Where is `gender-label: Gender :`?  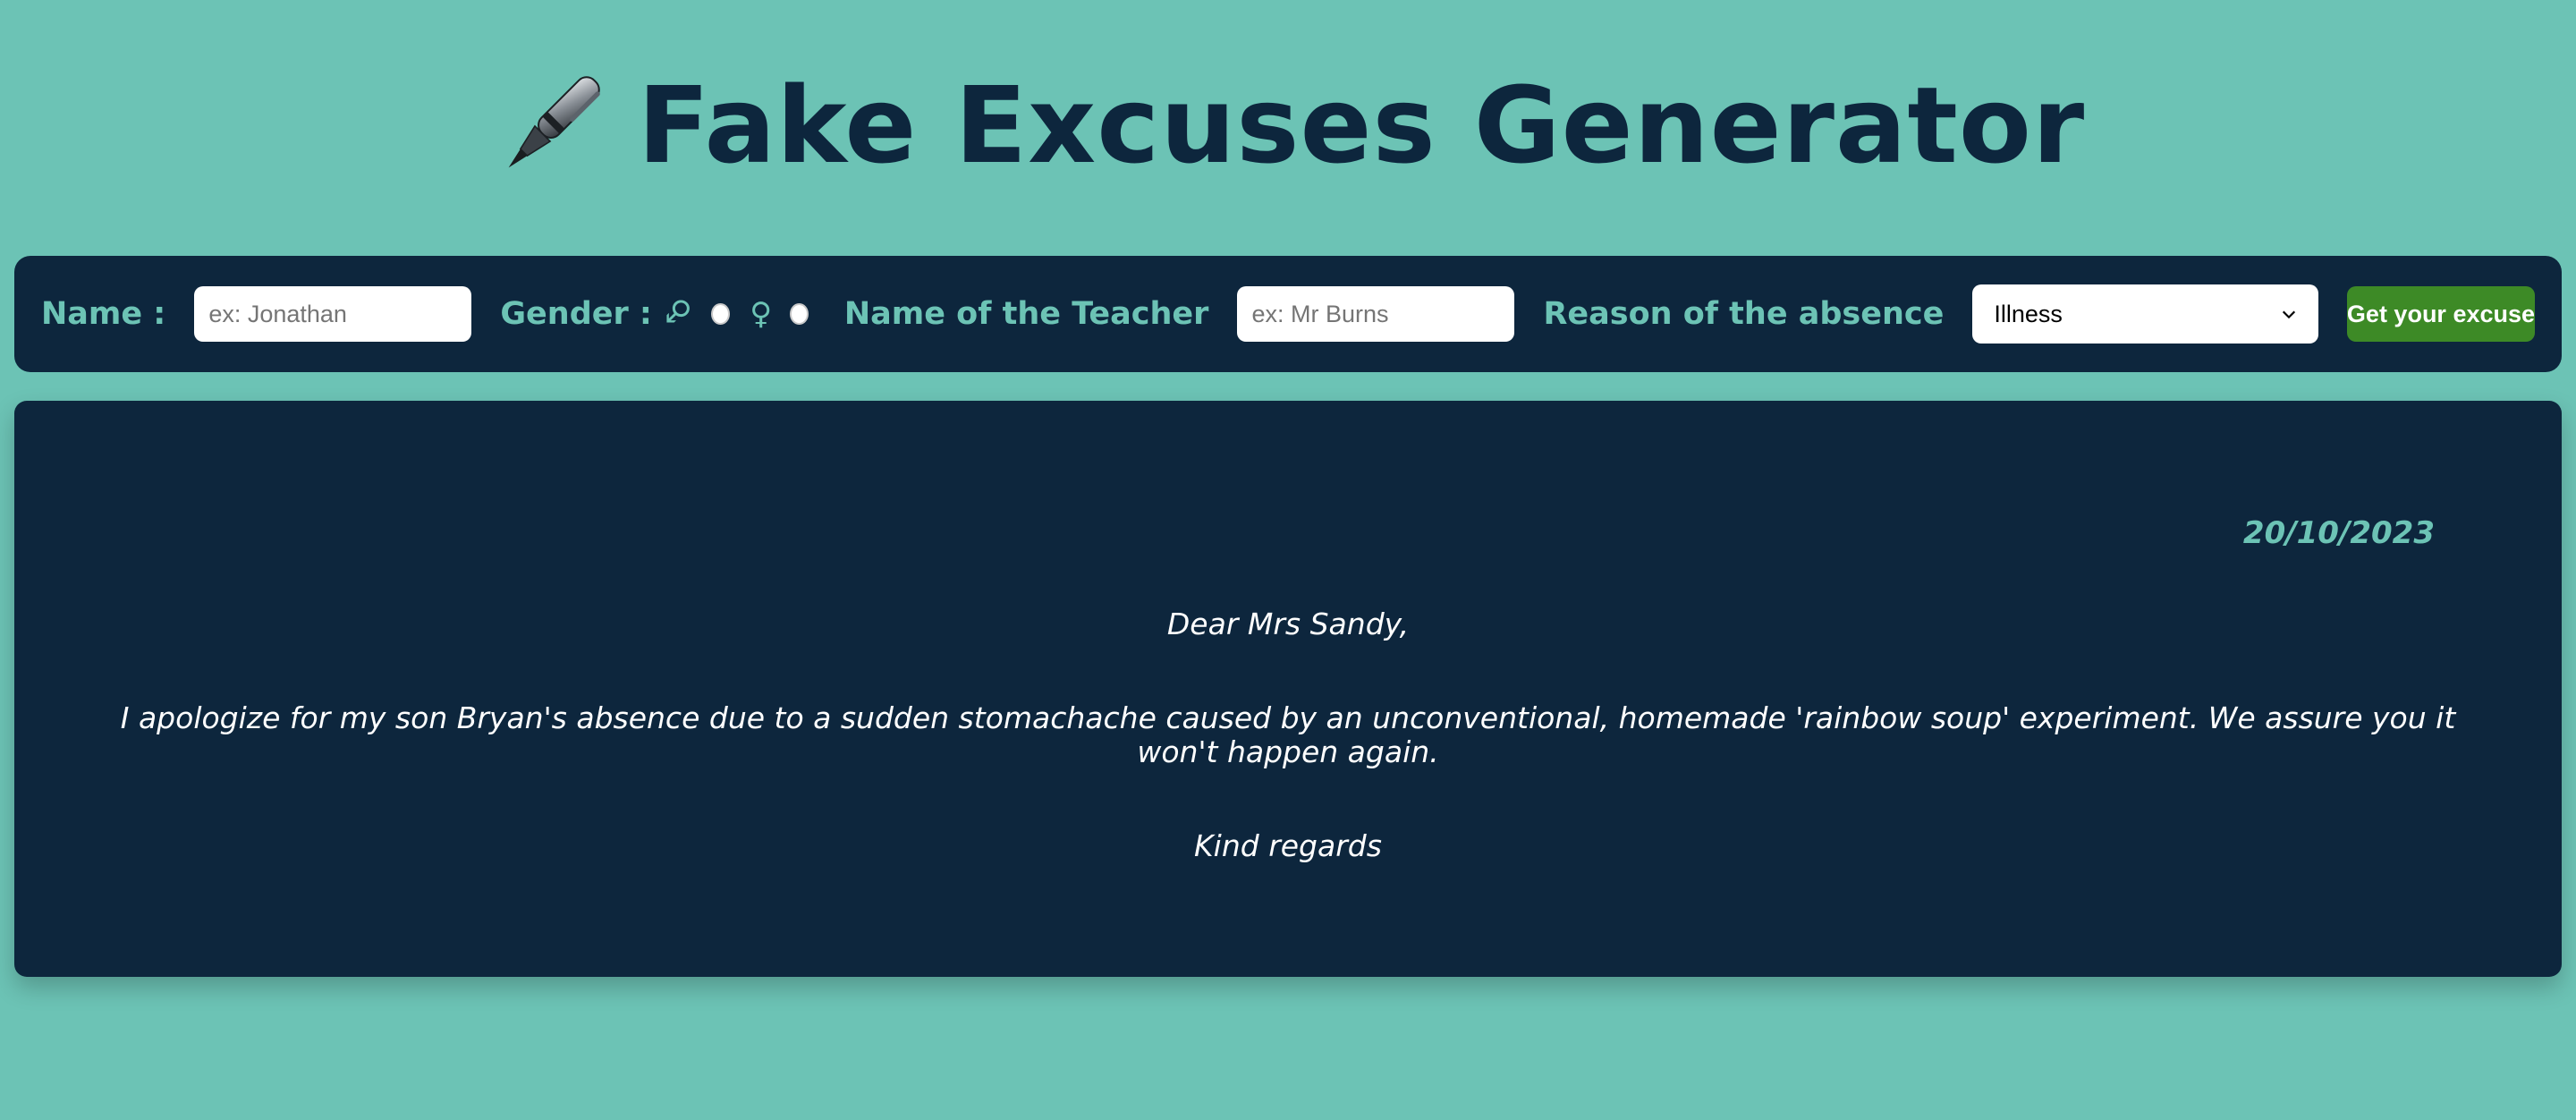
gender-label: Gender : is located at coordinates (576, 314).